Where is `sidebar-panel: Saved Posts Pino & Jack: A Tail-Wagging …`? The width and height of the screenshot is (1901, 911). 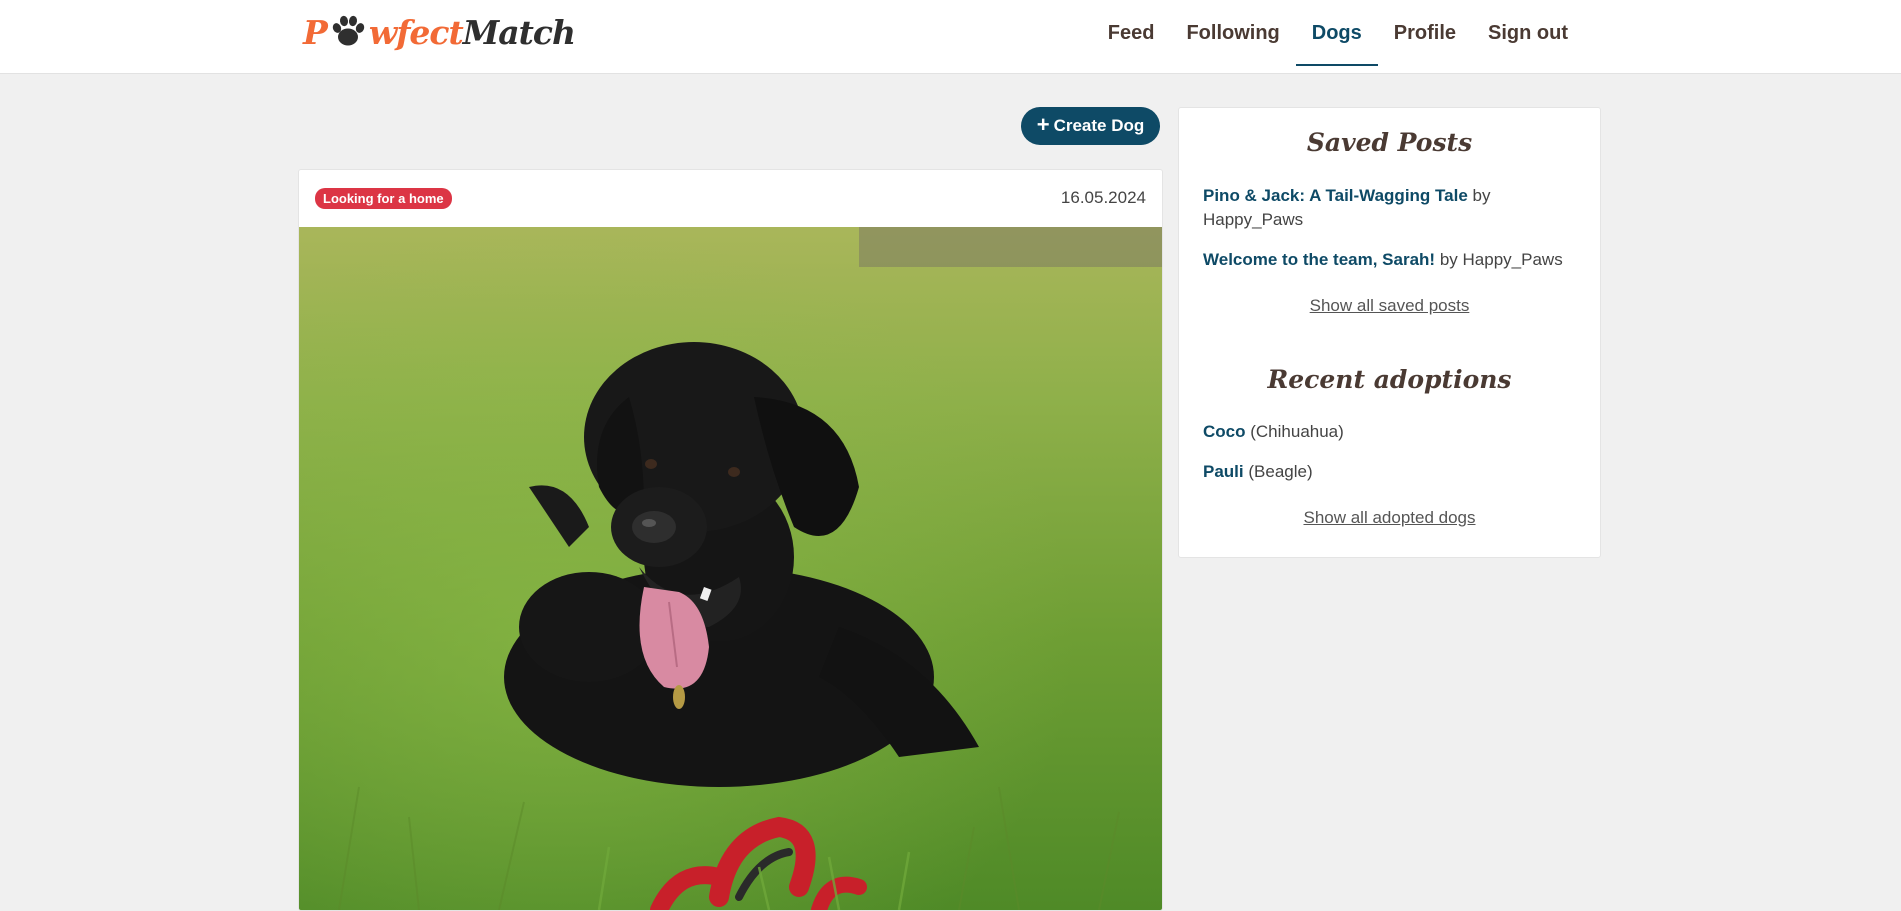 sidebar-panel: Saved Posts Pino & Jack: A Tail-Wagging … is located at coordinates (1389, 332).